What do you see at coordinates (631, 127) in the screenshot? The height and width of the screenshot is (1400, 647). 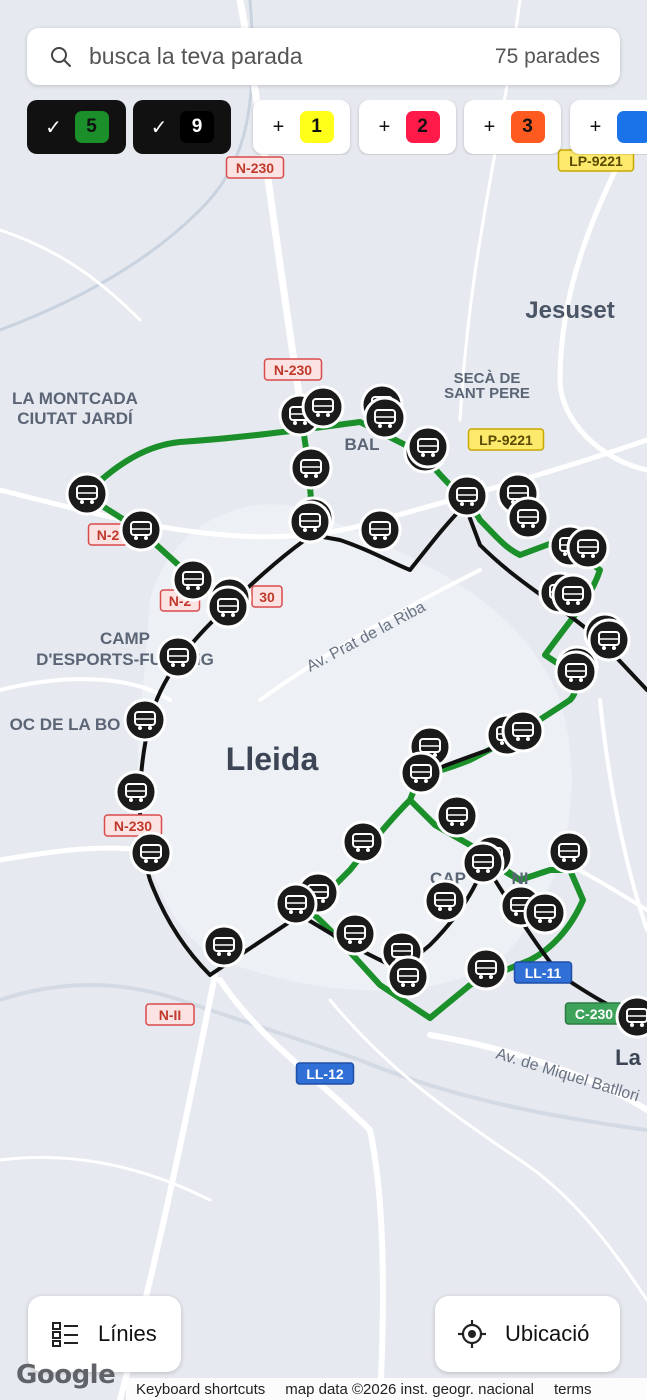 I see `line-badge` at bounding box center [631, 127].